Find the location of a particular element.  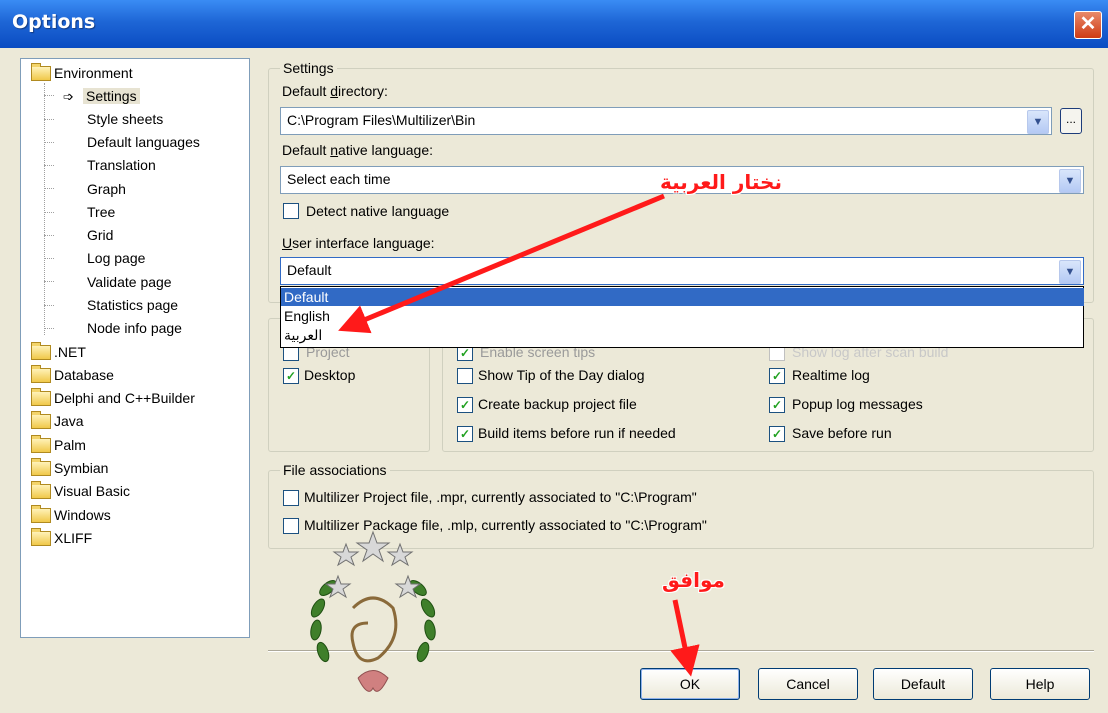

default-directory-combo: C:\Program Files\Multilizer\Bin ▼ is located at coordinates (666, 121).